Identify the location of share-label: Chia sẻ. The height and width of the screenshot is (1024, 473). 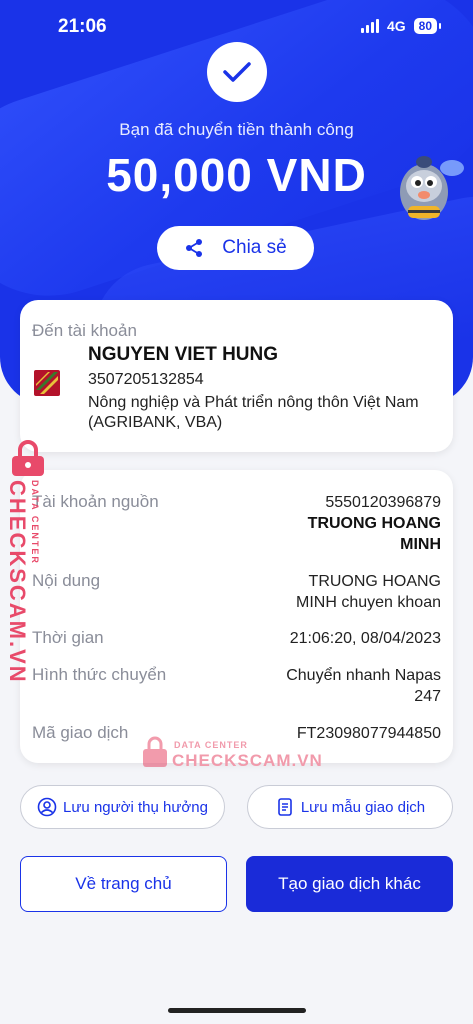
(254, 247).